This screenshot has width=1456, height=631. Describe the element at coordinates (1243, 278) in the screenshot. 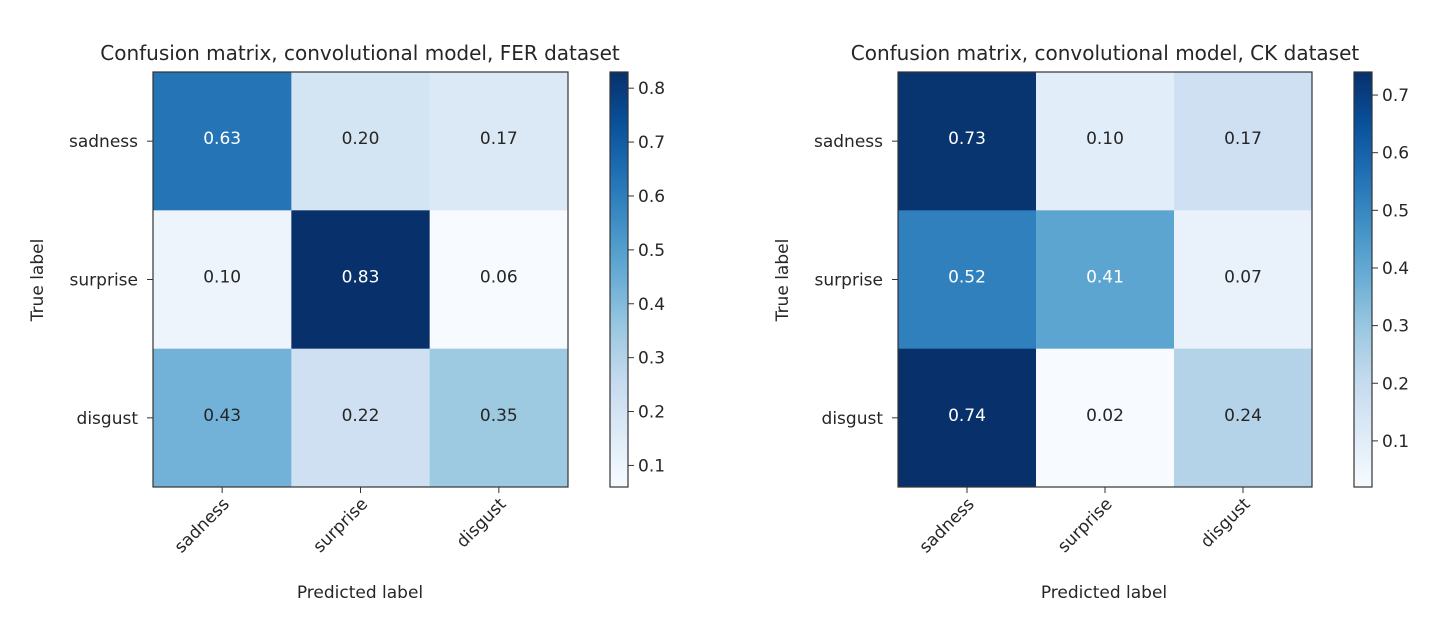

I see `cell-value-label: 0.07` at that location.